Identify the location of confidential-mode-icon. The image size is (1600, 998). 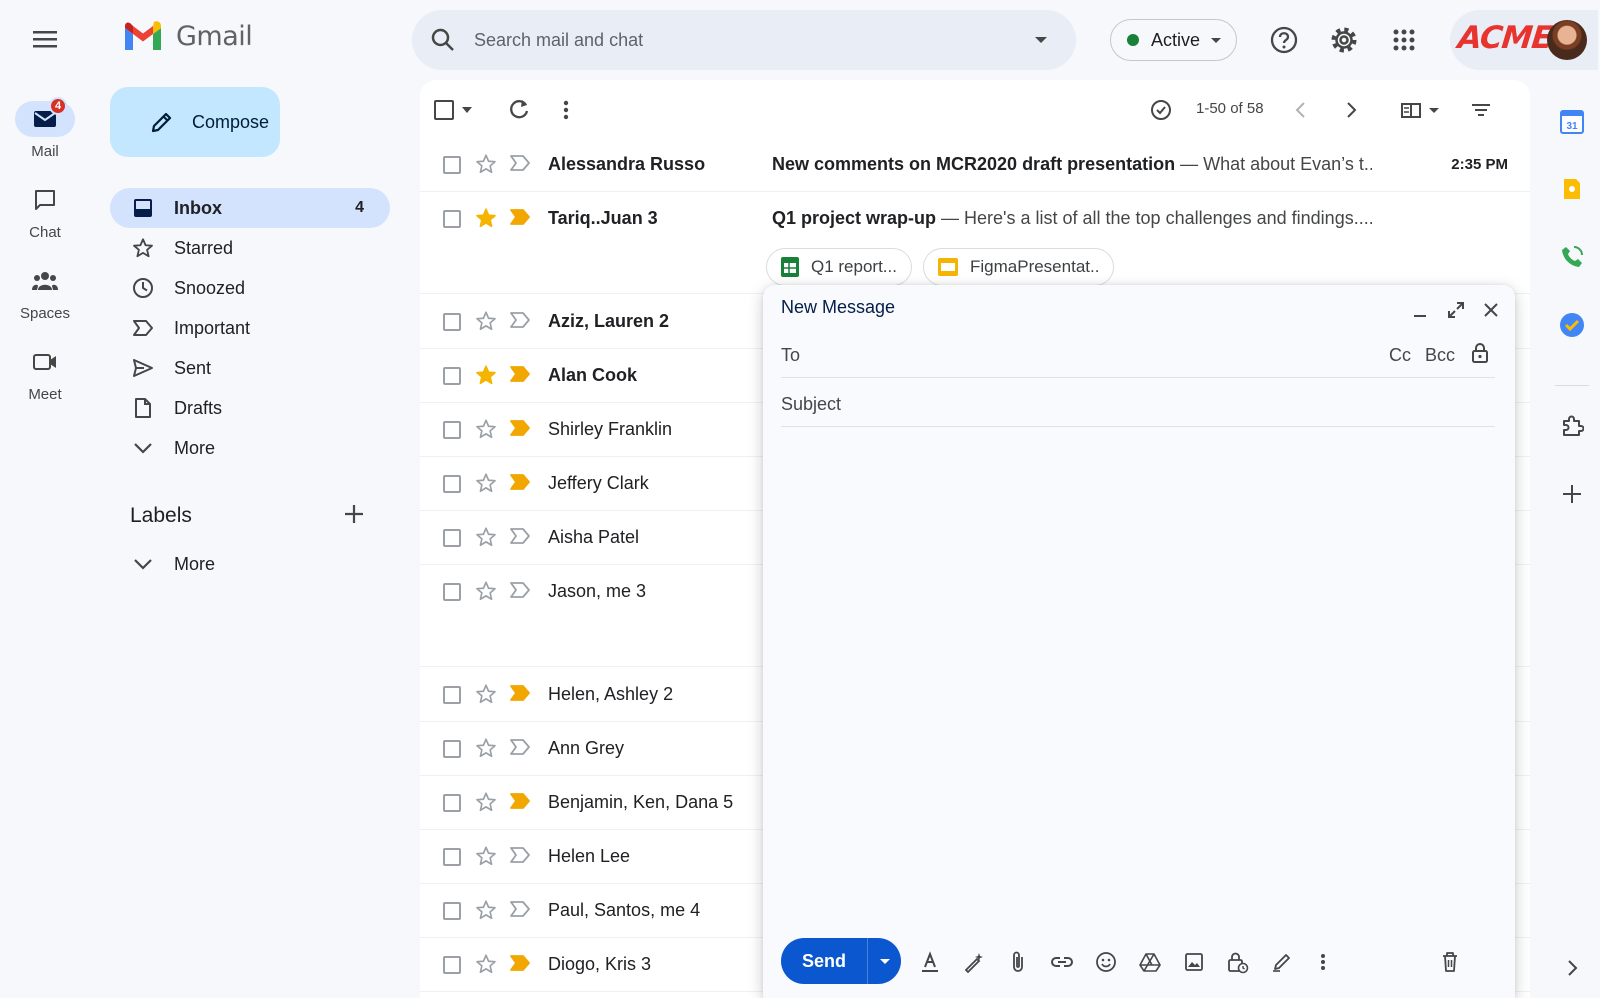
(1238, 962).